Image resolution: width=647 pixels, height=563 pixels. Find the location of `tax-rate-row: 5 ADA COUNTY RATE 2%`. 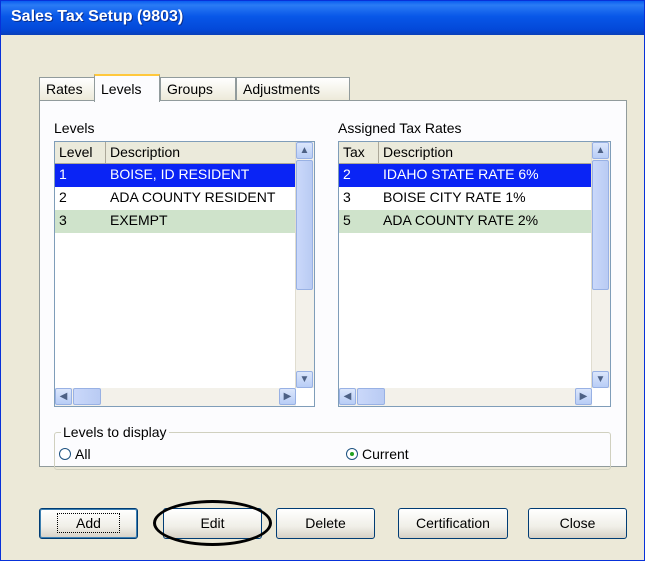

tax-rate-row: 5 ADA COUNTY RATE 2% is located at coordinates (465, 221).